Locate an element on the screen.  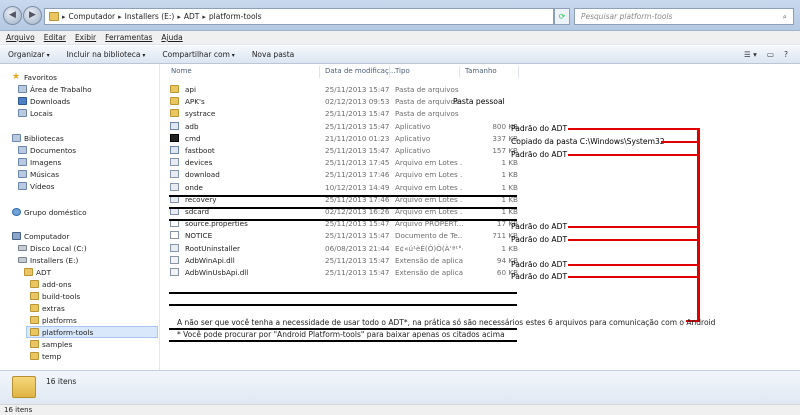
nav-videos: Vídeos is located at coordinates (36, 186).